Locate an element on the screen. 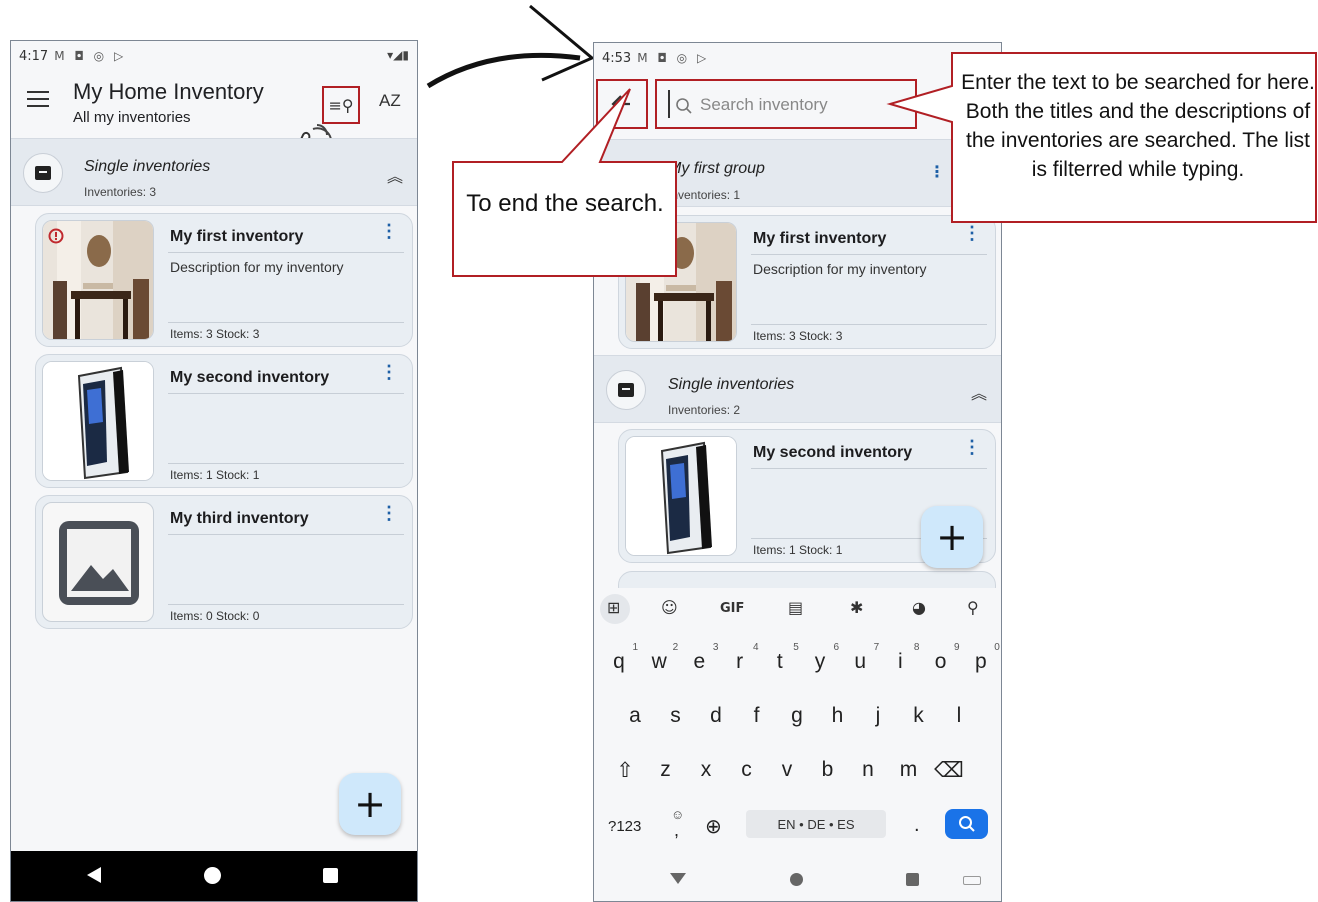 The height and width of the screenshot is (902, 1318). kb-key-d: d is located at coordinates (716, 716).